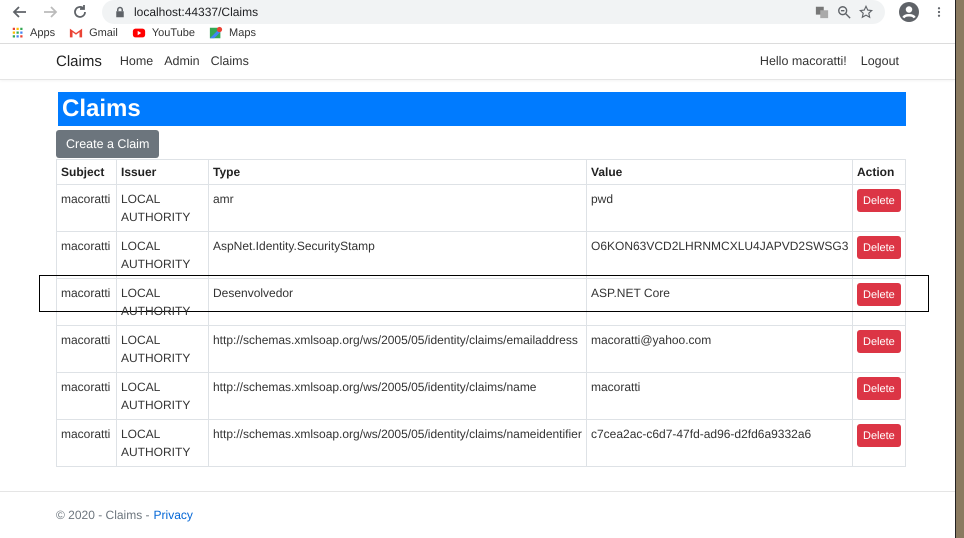 This screenshot has height=538, width=964. I want to click on bookmark-label: Gmail, so click(103, 33).